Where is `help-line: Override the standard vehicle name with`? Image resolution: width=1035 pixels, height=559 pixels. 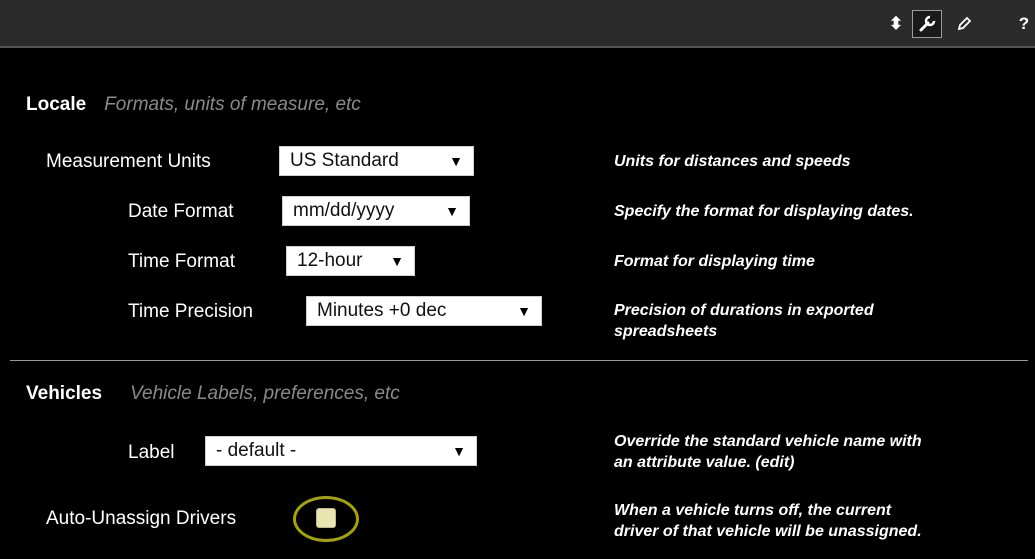
help-line: Override the standard vehicle name with is located at coordinates (768, 441).